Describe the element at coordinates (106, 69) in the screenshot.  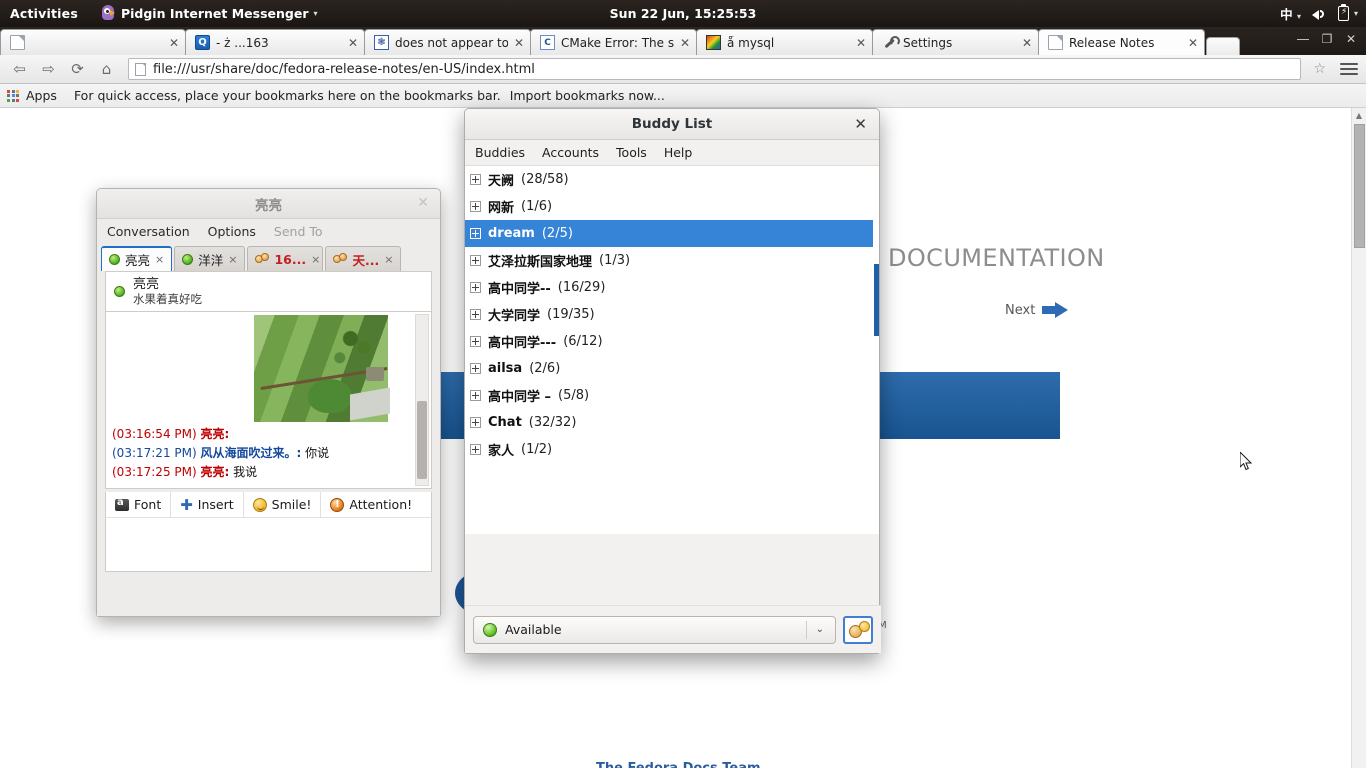
I see `home-button: ⌂` at that location.